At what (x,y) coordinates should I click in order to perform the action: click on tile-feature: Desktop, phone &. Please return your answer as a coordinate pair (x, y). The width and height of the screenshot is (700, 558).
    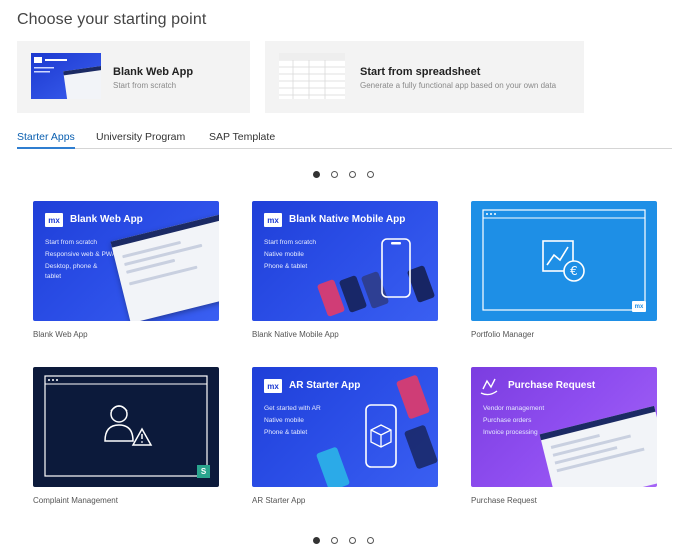
    Looking at the image, I should click on (71, 266).